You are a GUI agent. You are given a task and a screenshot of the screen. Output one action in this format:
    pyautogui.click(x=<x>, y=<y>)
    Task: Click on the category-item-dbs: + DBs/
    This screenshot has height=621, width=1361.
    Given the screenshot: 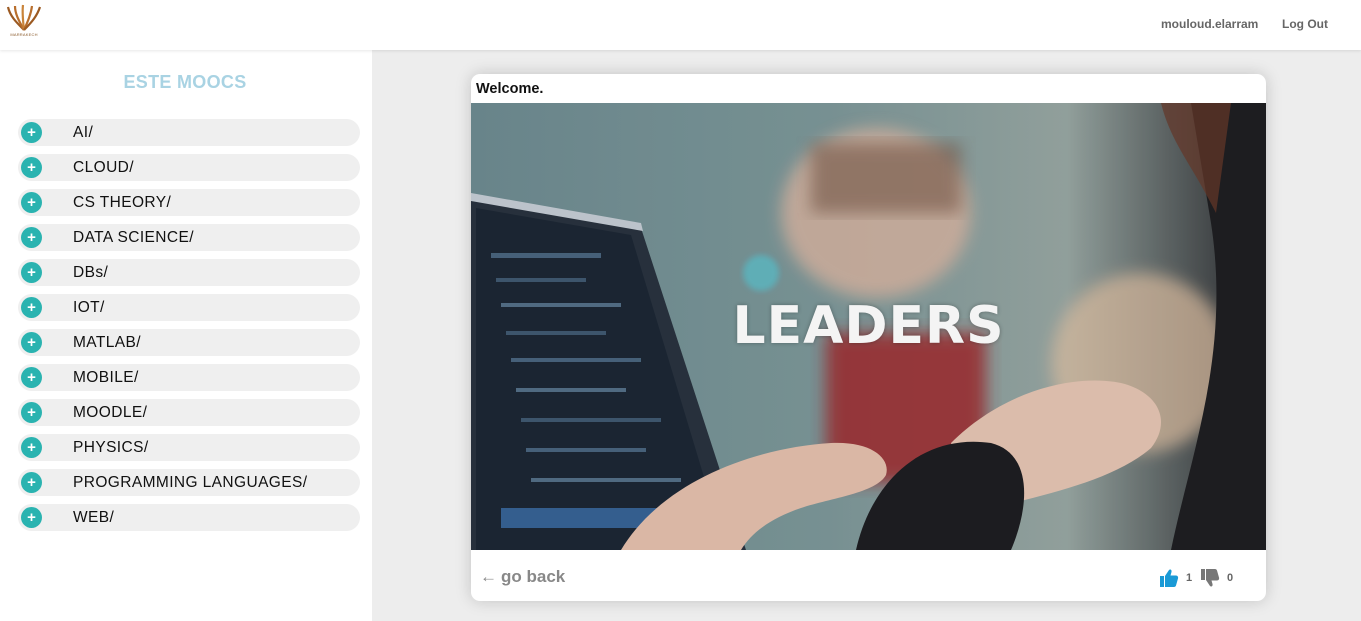 What is the action you would take?
    pyautogui.click(x=189, y=272)
    